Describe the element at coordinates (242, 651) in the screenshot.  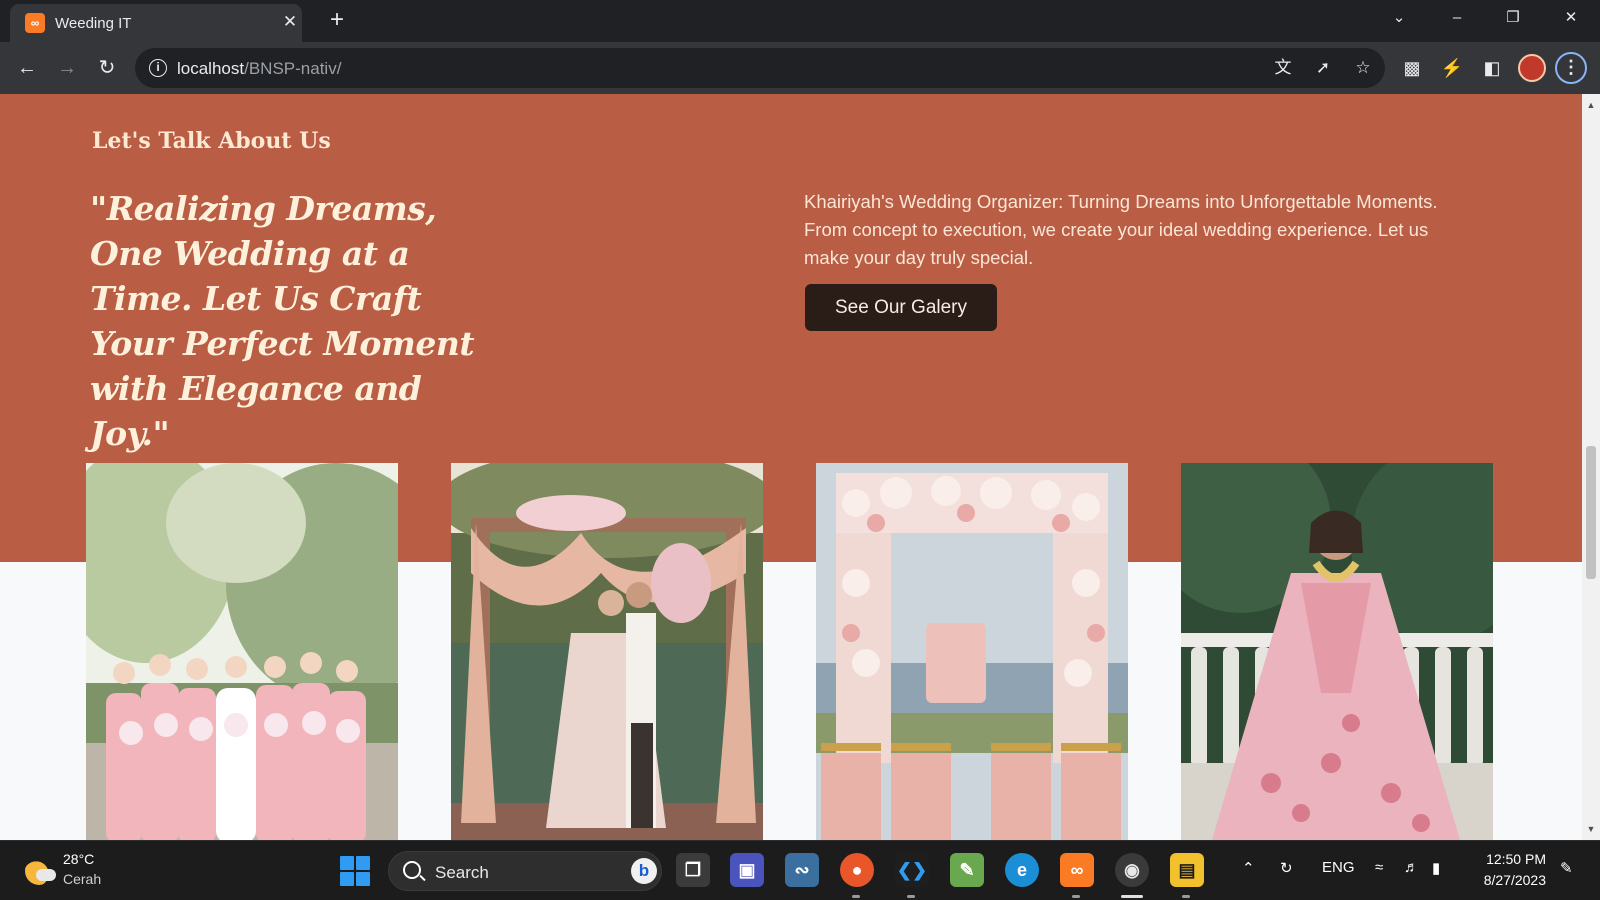
I see `bridesmaids-group-photo` at that location.